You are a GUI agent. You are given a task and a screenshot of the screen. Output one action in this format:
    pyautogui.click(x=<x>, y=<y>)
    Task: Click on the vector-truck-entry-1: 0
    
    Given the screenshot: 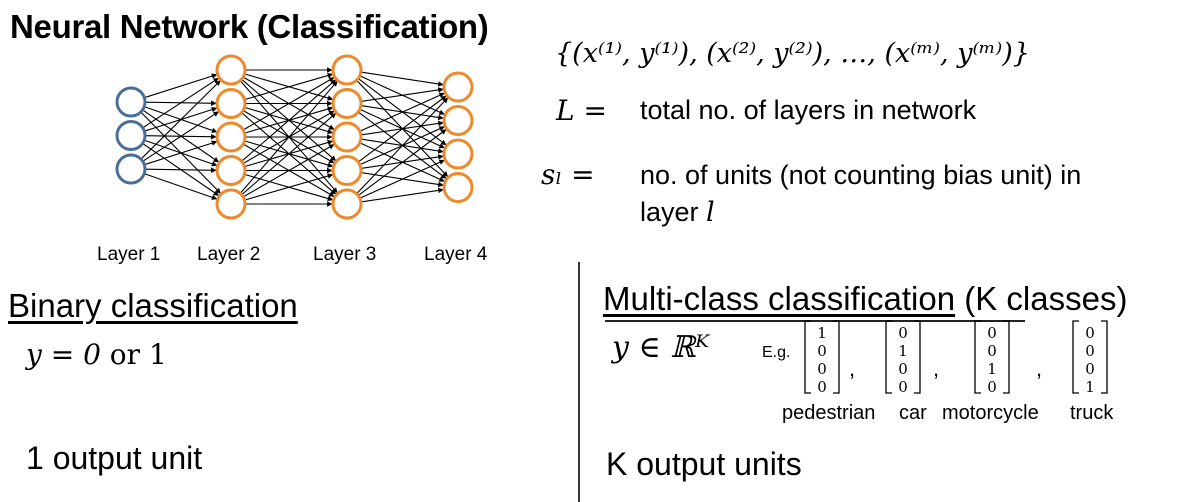 What is the action you would take?
    pyautogui.click(x=1090, y=333)
    